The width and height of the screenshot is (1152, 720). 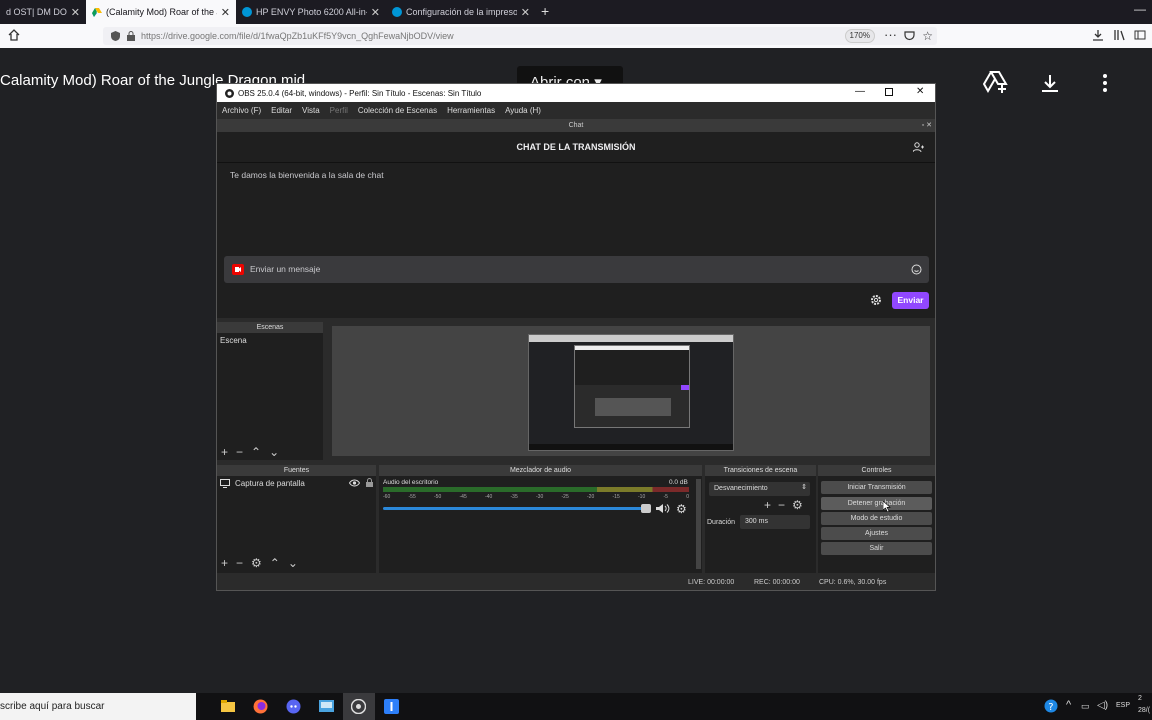 I want to click on dock-controls-icon: ▫ ✕, so click(x=927, y=125).